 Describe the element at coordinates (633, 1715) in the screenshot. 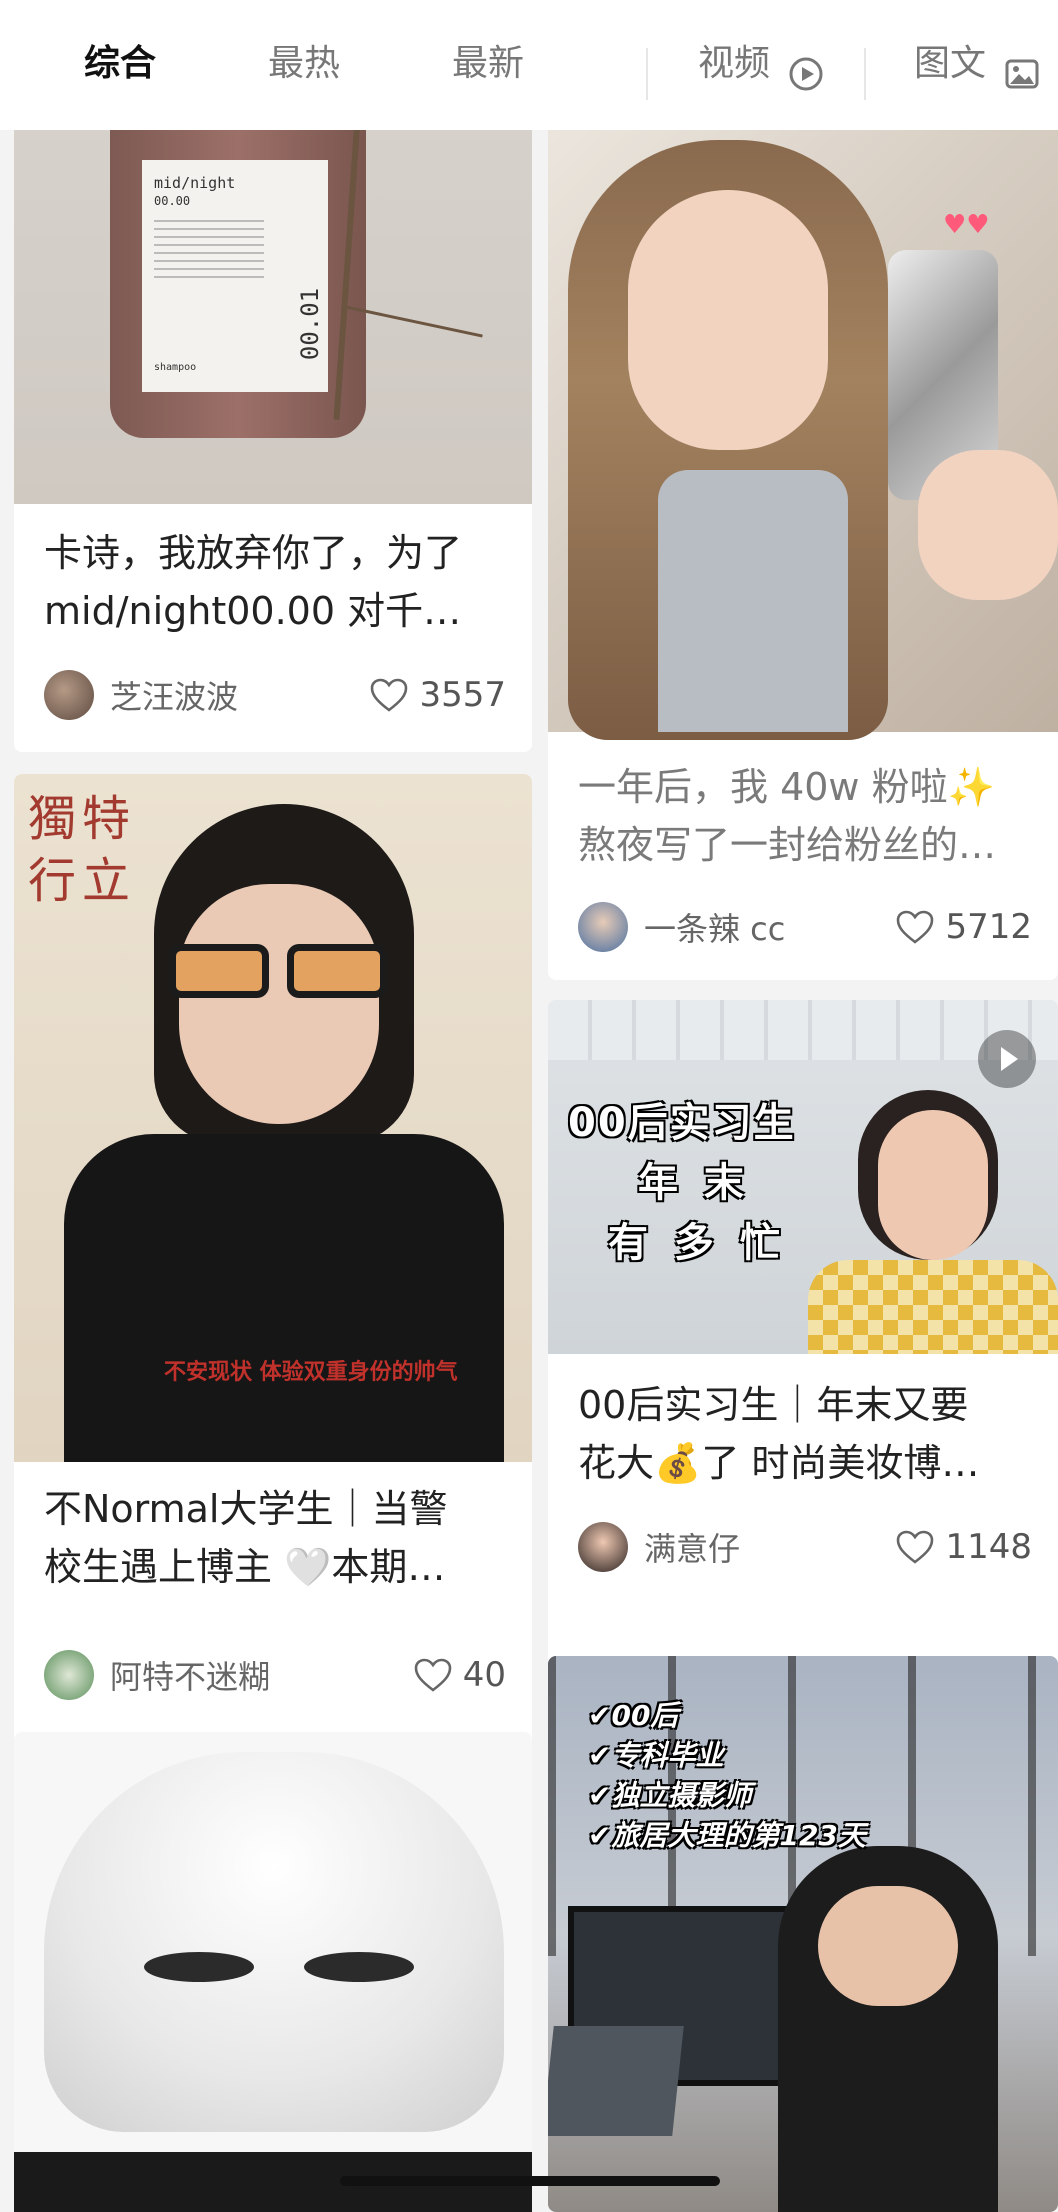

I see `checklist-item: ✔00后` at that location.